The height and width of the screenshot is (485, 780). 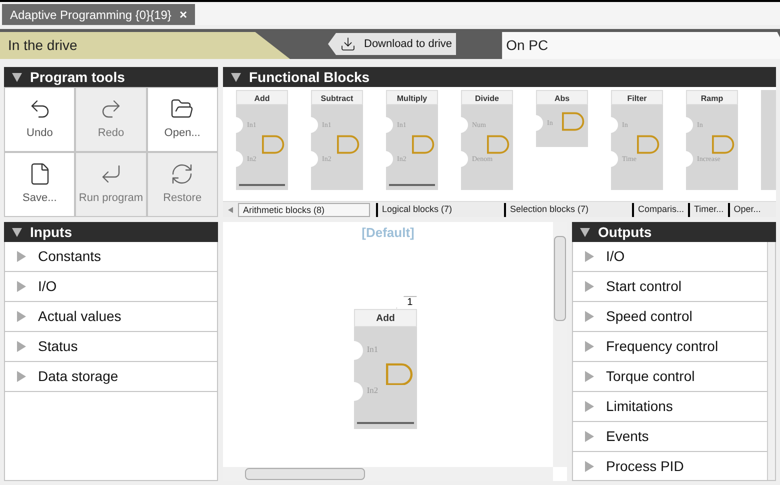 I want to click on item-label: Data storage, so click(x=78, y=376).